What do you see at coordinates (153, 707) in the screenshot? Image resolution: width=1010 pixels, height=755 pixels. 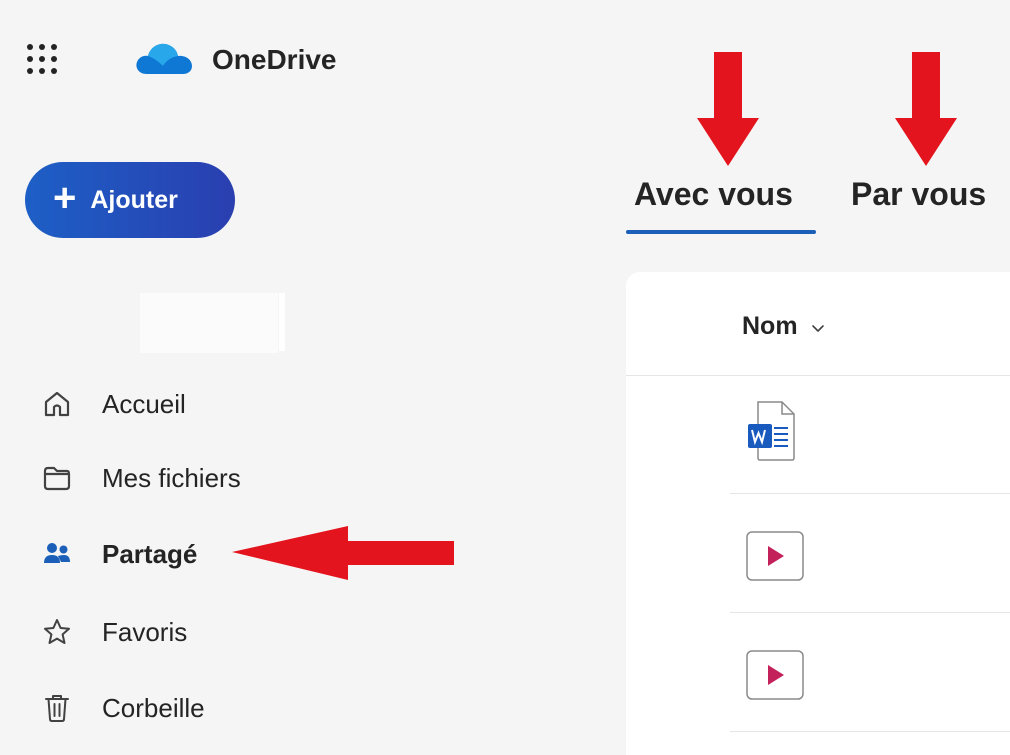 I see `nav-item-label: Corbeille` at bounding box center [153, 707].